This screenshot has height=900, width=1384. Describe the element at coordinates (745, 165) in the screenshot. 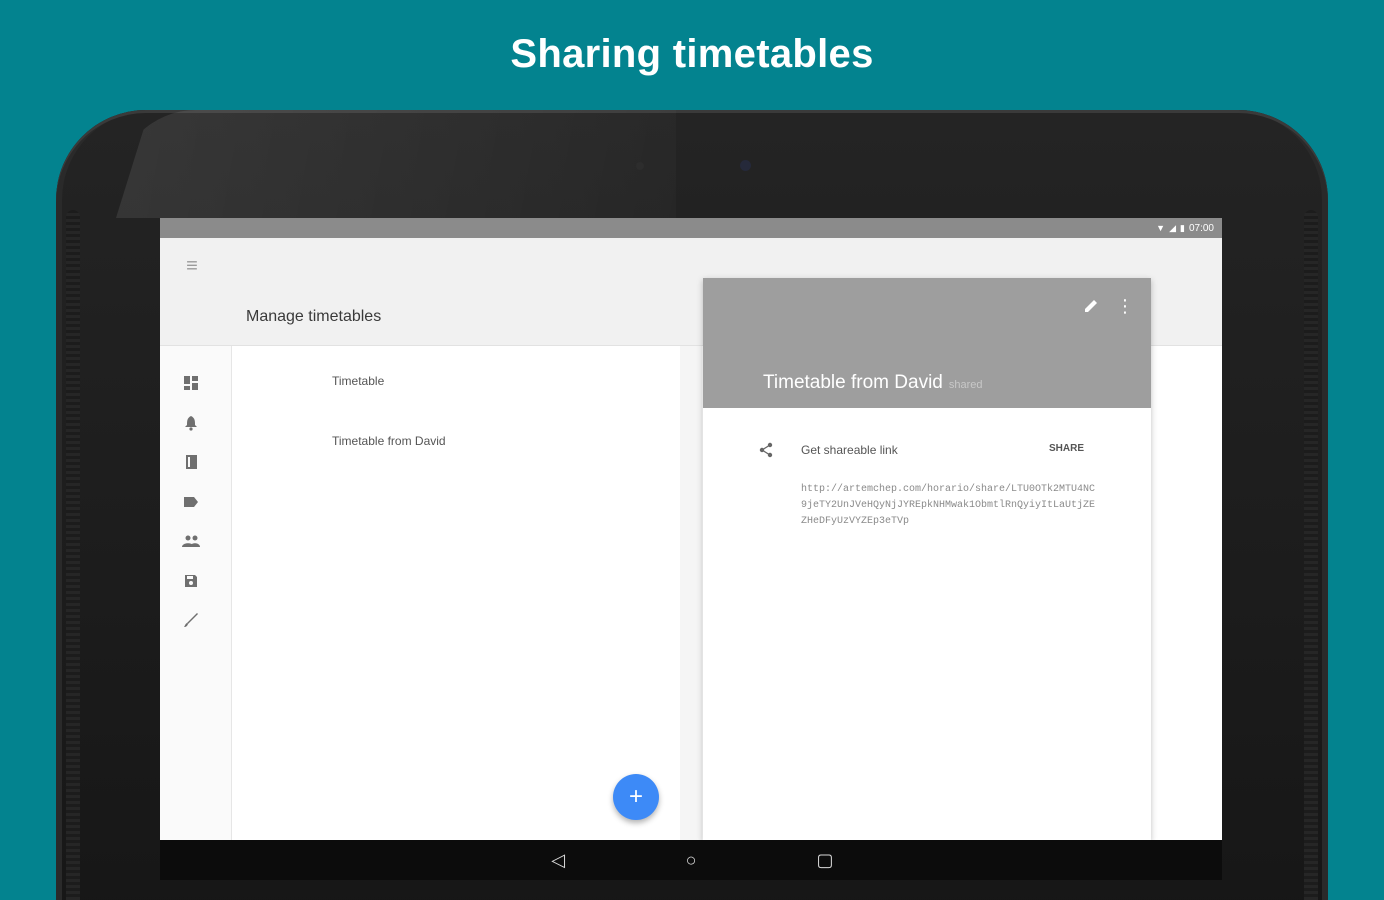

I see `front-camera` at that location.